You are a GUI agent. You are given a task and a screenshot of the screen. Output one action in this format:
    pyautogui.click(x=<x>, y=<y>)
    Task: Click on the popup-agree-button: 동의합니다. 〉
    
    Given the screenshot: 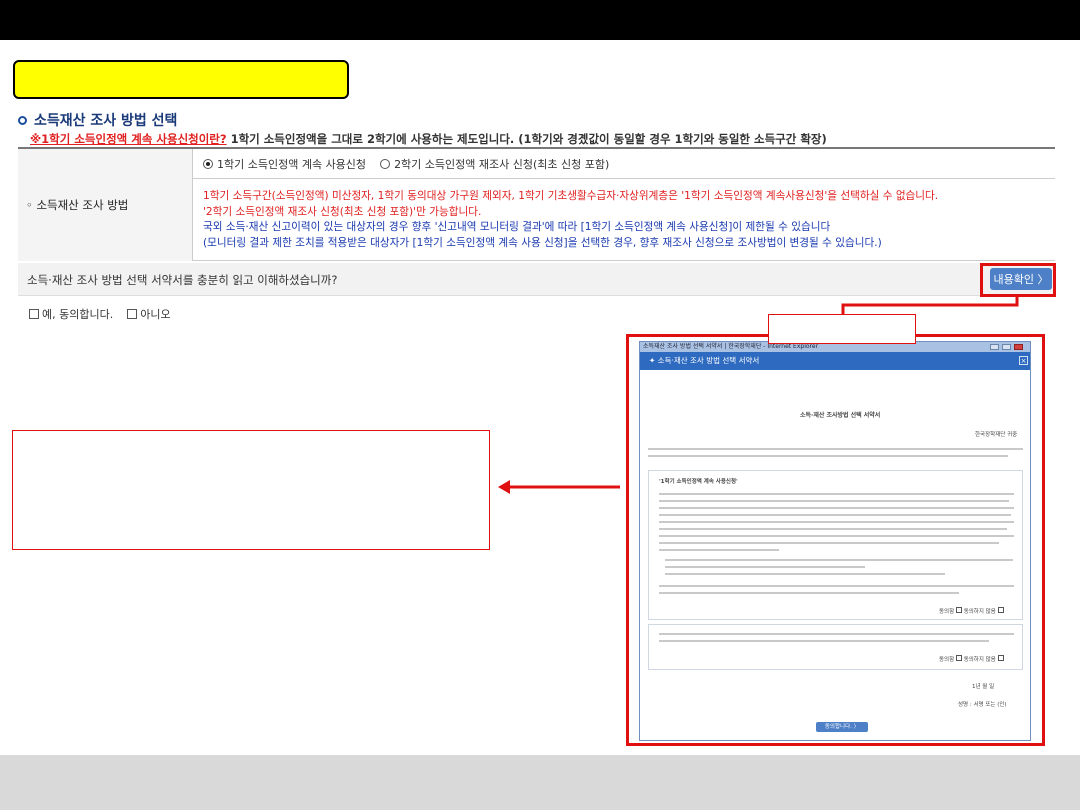 What is the action you would take?
    pyautogui.click(x=842, y=727)
    